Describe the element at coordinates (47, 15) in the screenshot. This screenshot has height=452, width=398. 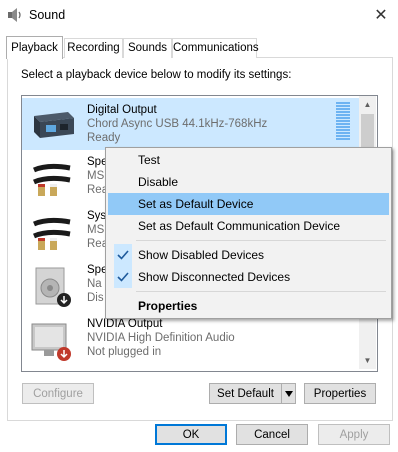
I see `window-title: Sound` at that location.